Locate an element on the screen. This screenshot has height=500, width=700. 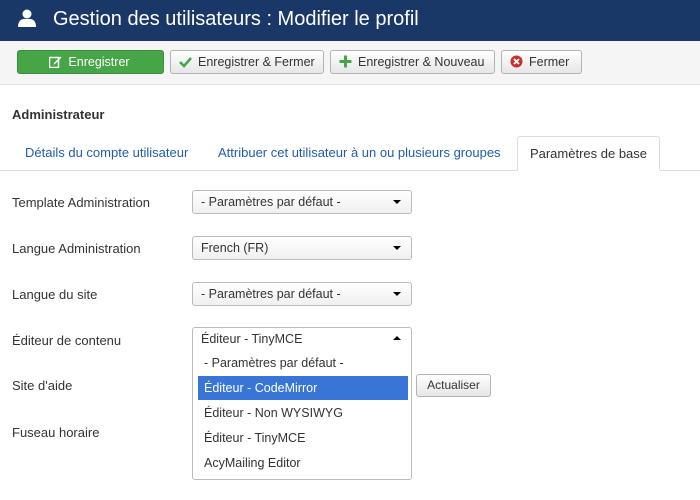
section-title: Administrateur is located at coordinates (58, 114).